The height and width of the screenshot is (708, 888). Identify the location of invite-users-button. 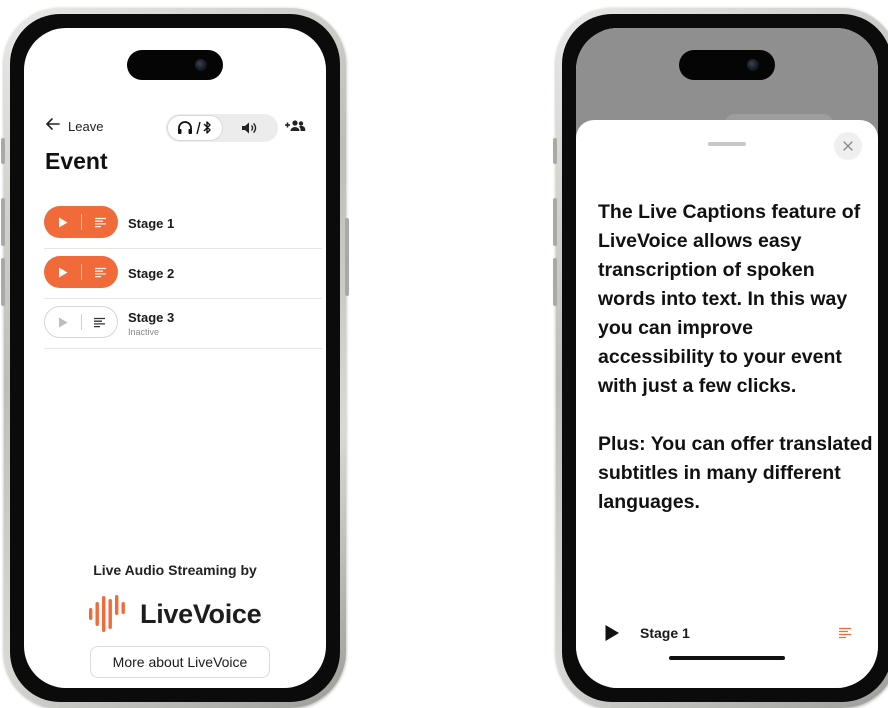
(295, 128).